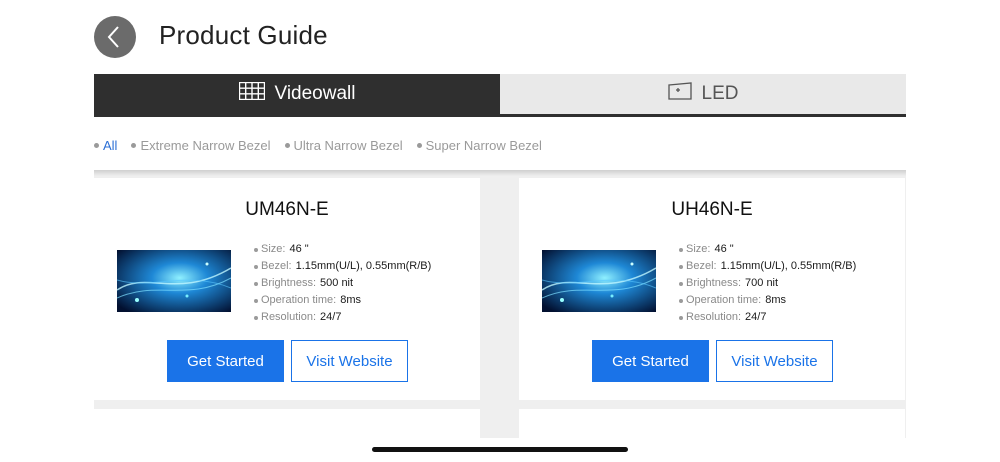 The width and height of the screenshot is (1000, 462). I want to click on filter-all: All, so click(105, 145).